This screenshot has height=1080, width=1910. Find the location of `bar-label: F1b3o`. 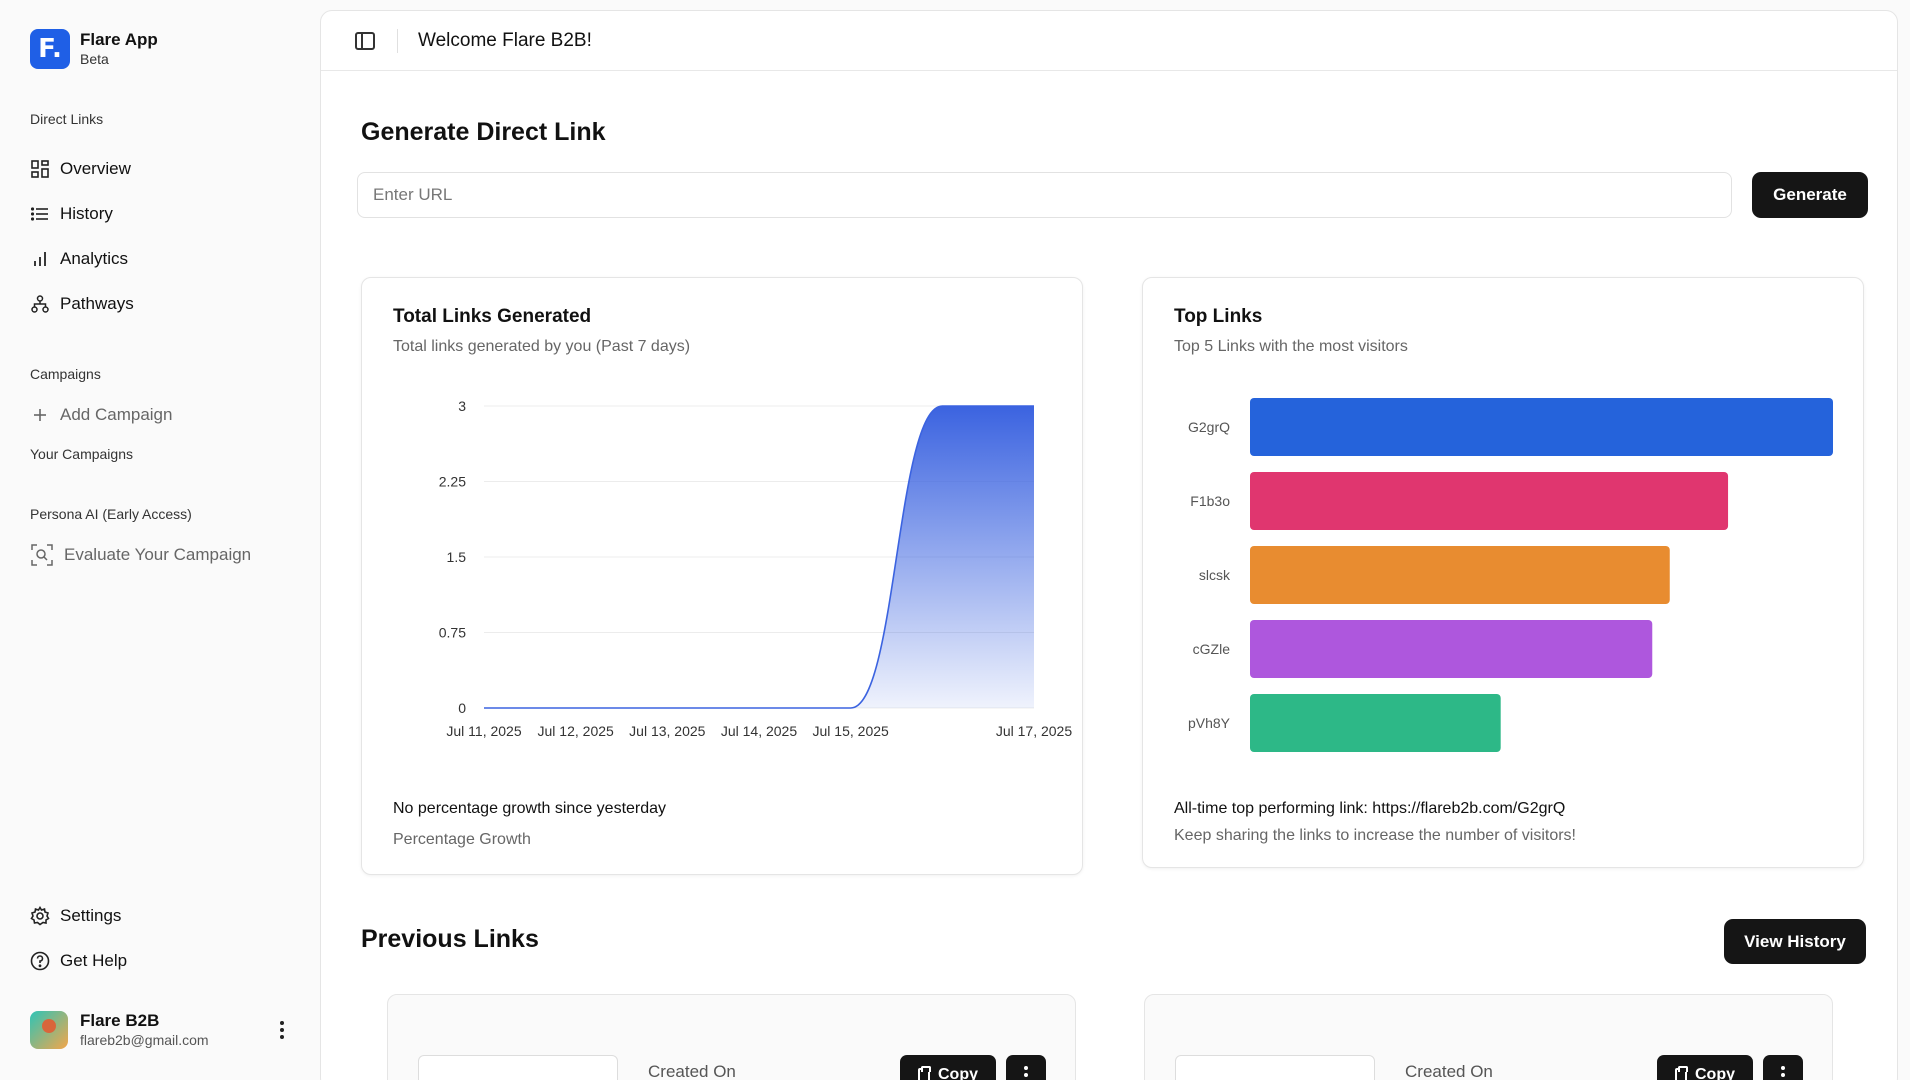

bar-label: F1b3o is located at coordinates (1210, 501).